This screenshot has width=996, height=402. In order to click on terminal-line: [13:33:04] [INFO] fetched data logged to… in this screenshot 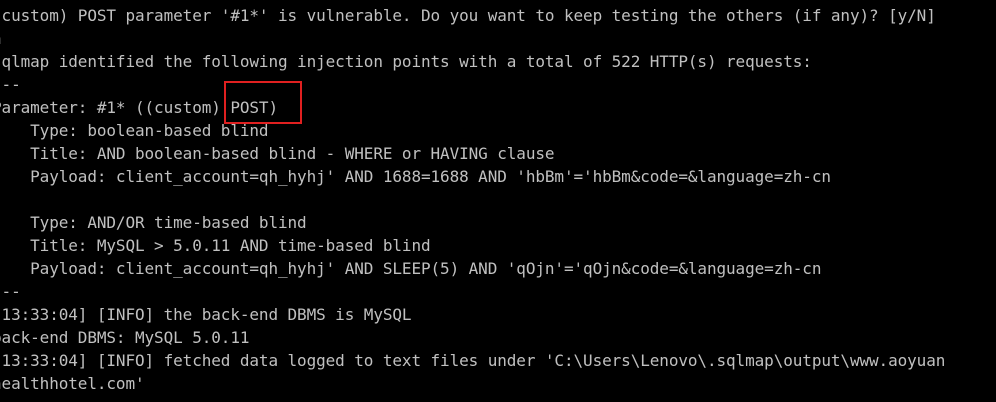, I will do `click(473, 360)`.